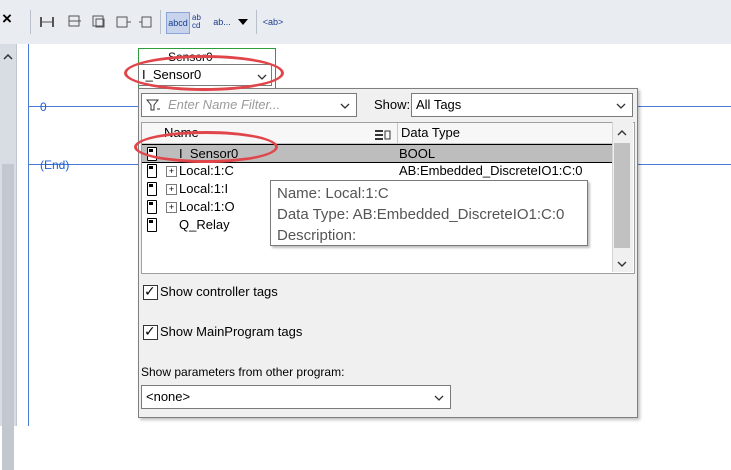 This screenshot has width=731, height=470. Describe the element at coordinates (204, 73) in the screenshot. I see `annotation-oval-operand` at that location.